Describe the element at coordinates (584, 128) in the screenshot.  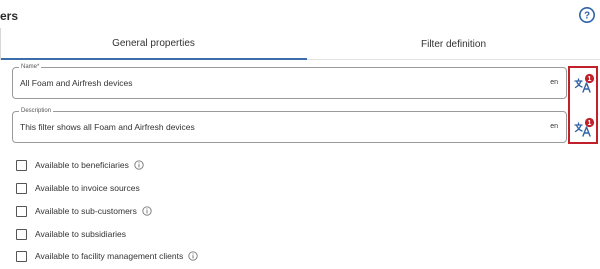
I see `description-translate-button: 1` at that location.